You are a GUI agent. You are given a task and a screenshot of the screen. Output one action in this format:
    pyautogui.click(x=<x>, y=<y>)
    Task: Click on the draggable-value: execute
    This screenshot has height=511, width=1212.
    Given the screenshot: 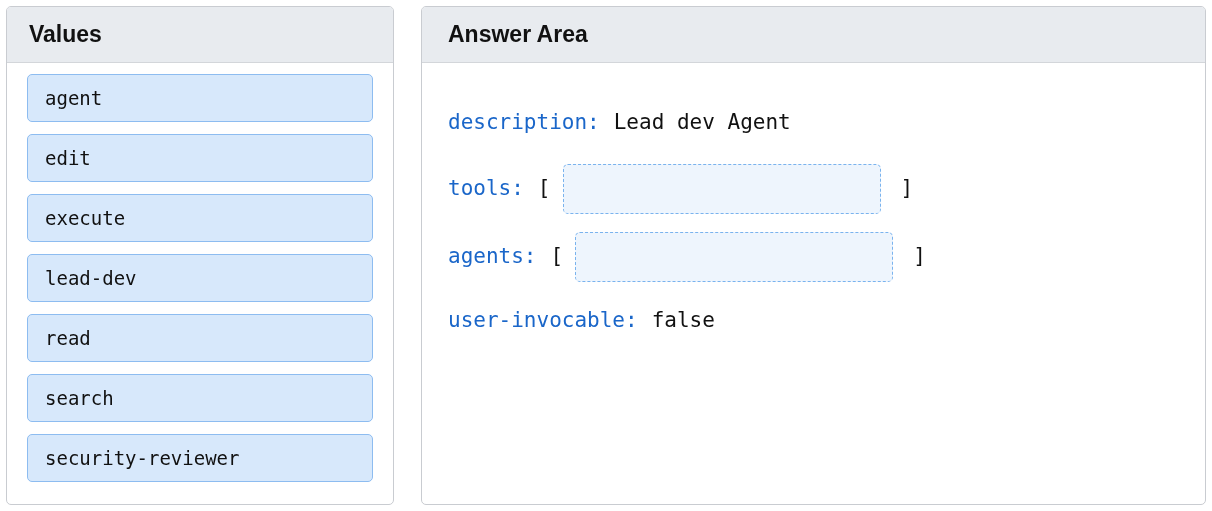 What is the action you would take?
    pyautogui.click(x=200, y=218)
    